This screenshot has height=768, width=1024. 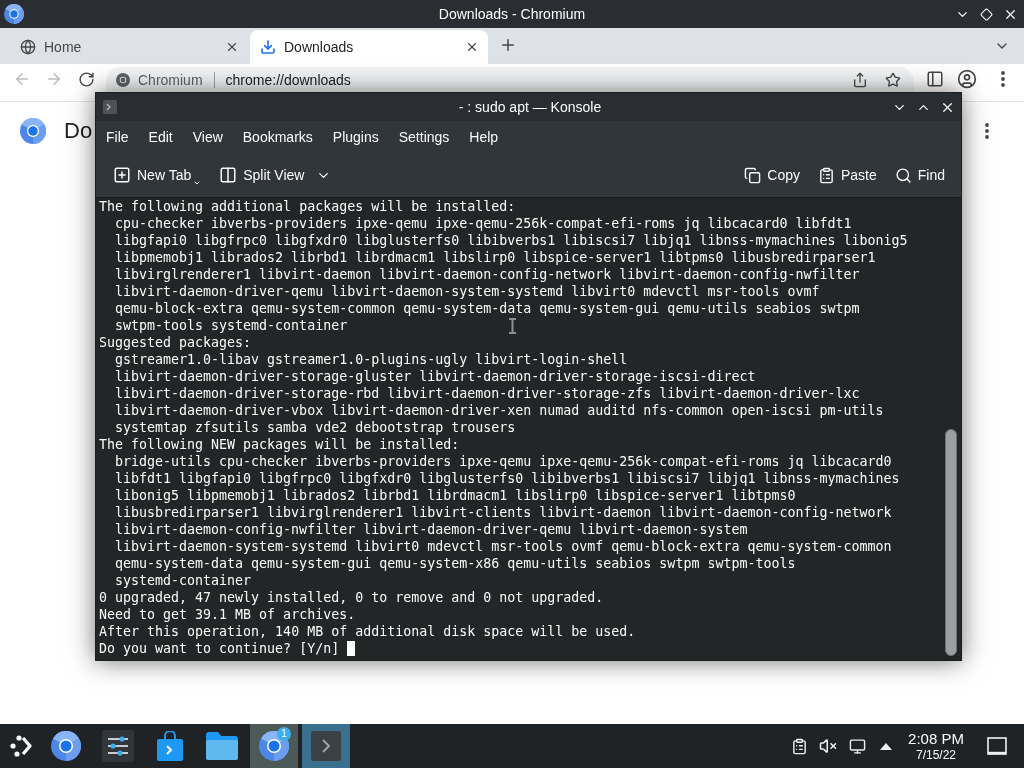 I want to click on terminal-line: libvirt-daemon-config-nwfilter libvirt-daemon-driver-qemu libvirt-daemon-system, so click(x=431, y=529).